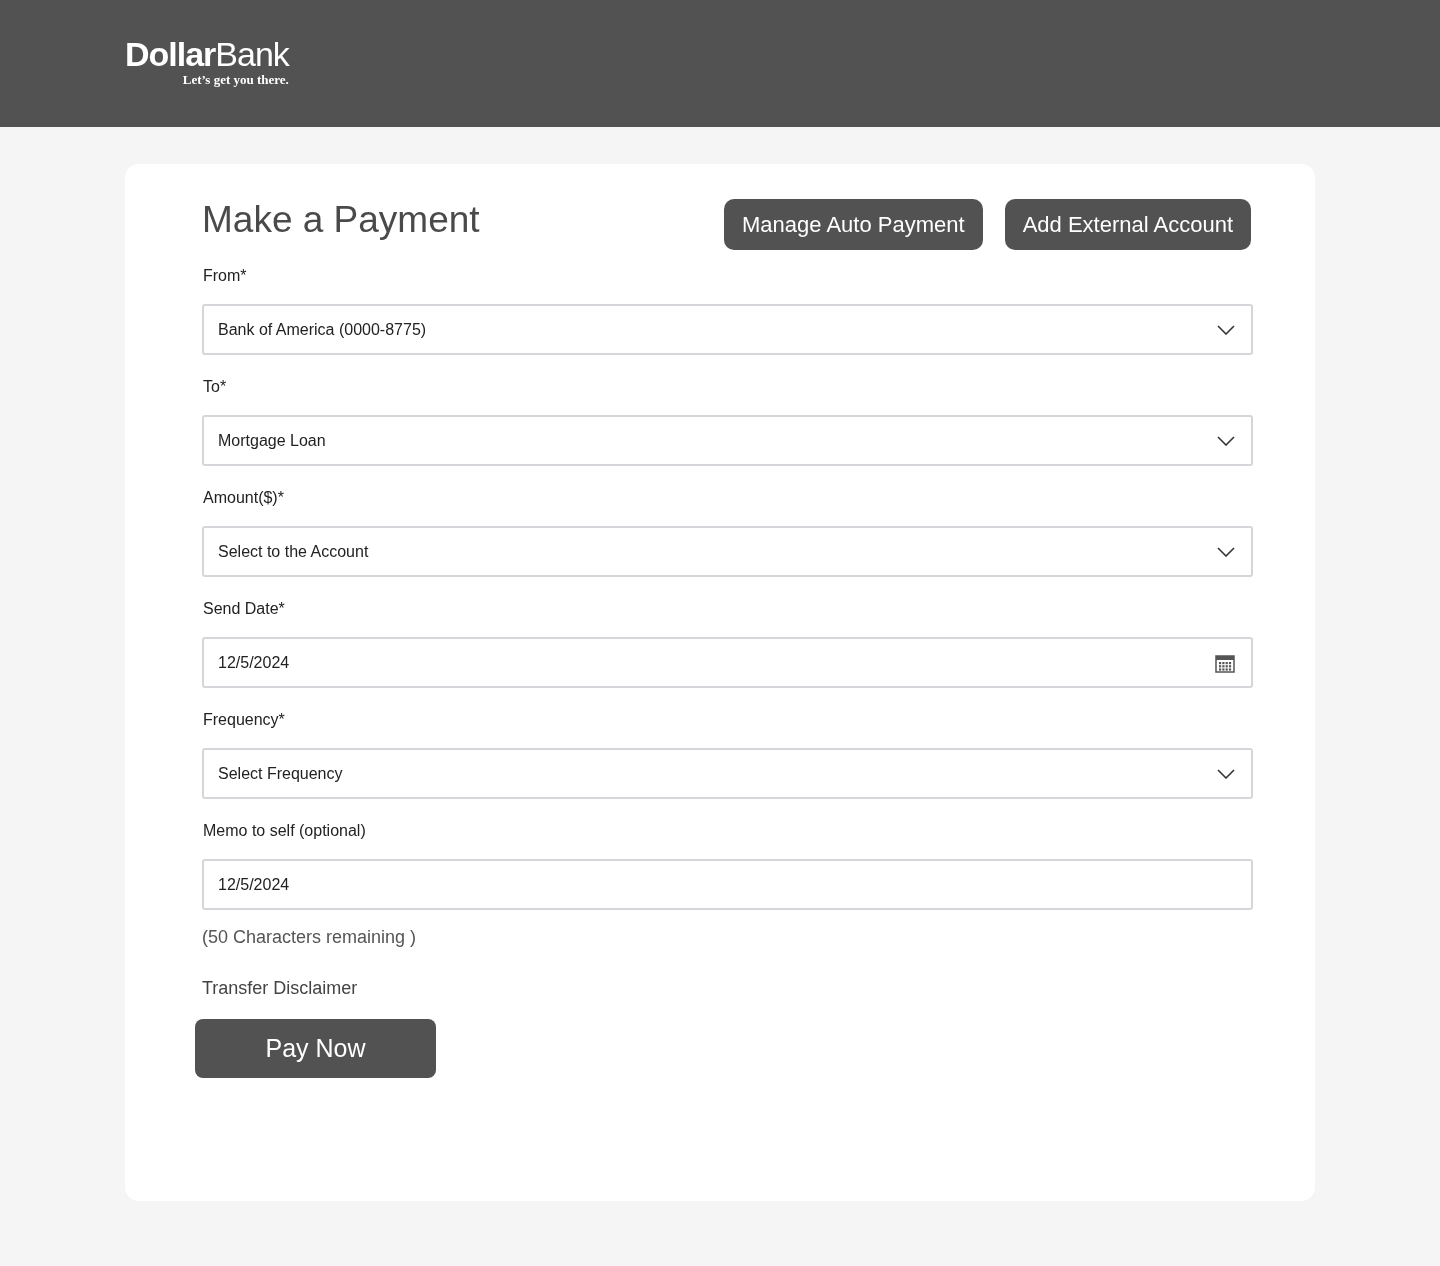 The image size is (1440, 1266). I want to click on select-field: Select to the Account, so click(727, 551).